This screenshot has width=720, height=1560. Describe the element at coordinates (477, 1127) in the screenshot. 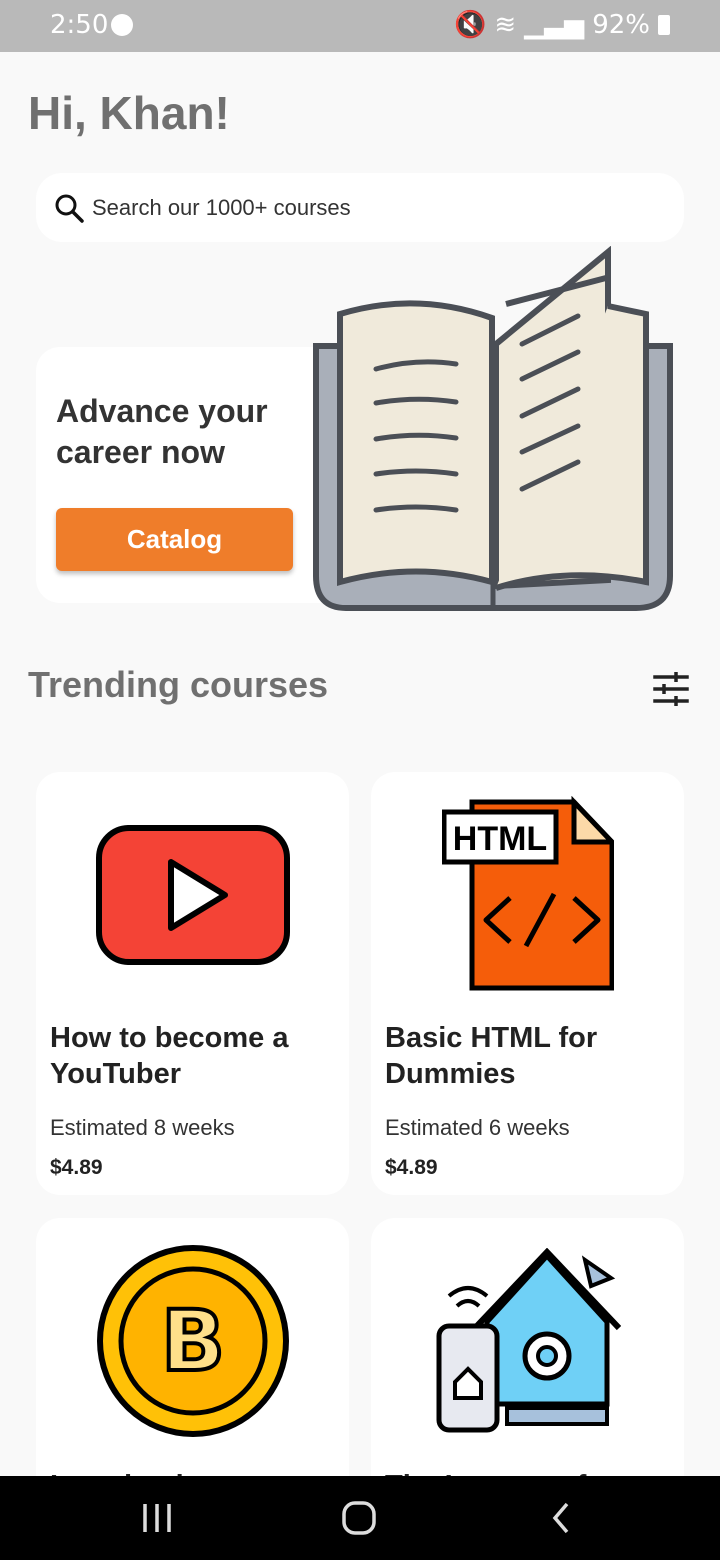

I see `course-estimate: Estimated 6 weeks` at that location.